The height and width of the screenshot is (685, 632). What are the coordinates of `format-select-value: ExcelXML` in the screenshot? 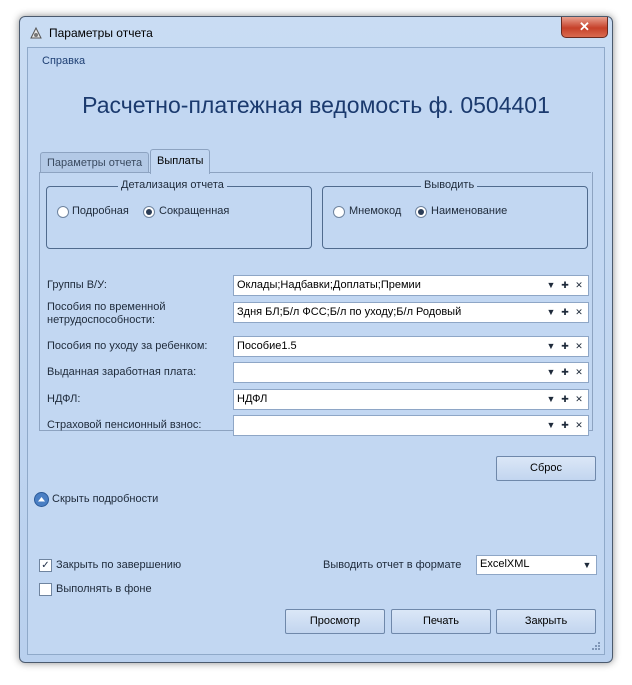 It's located at (505, 564).